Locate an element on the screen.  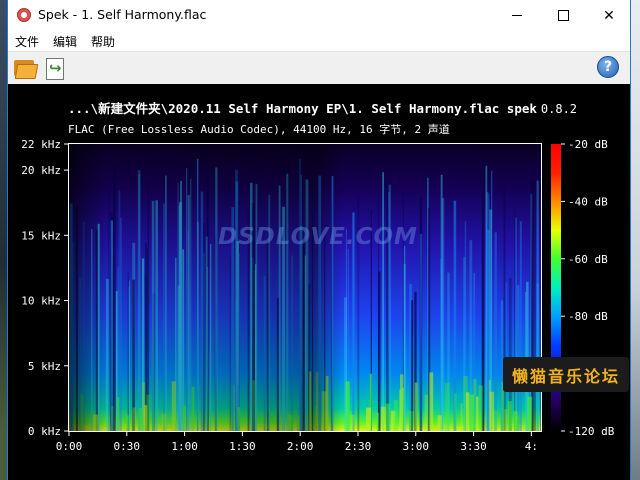
y-tick-label: 10 kHz is located at coordinates (41, 301).